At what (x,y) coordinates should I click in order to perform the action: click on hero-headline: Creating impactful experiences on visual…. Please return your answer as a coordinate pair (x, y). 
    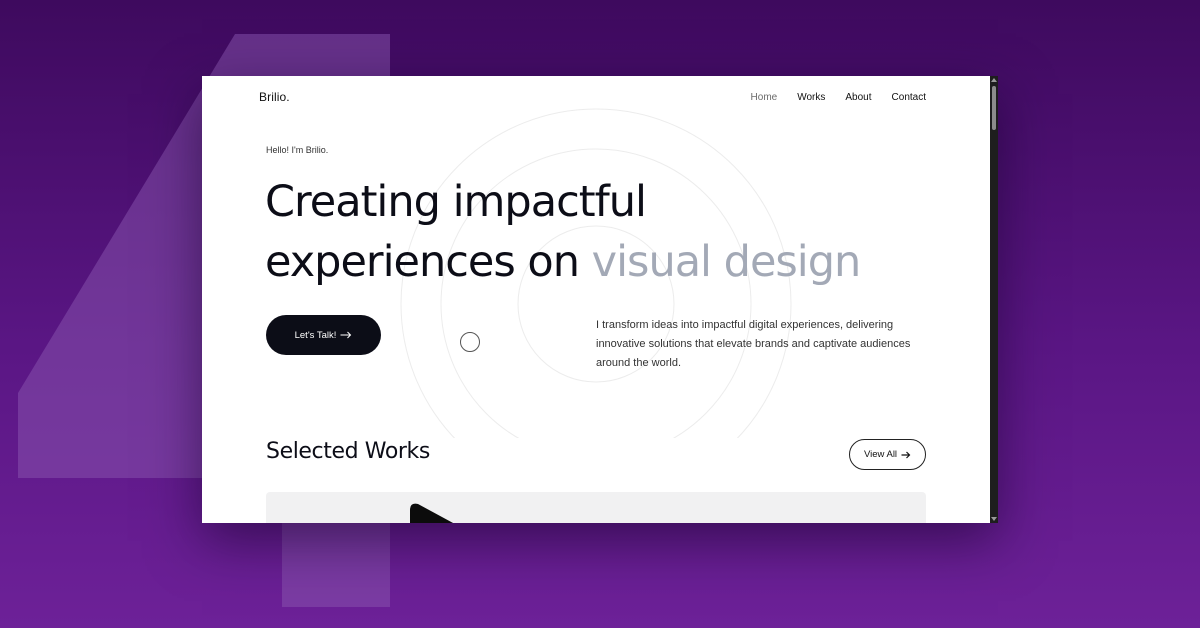
    Looking at the image, I should click on (563, 232).